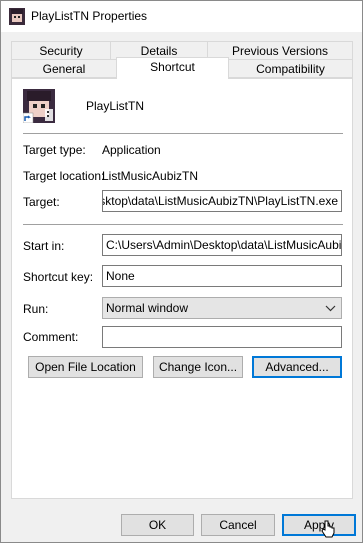 This screenshot has height=543, width=363. What do you see at coordinates (222, 276) in the screenshot?
I see `shortcut-key-field: None` at bounding box center [222, 276].